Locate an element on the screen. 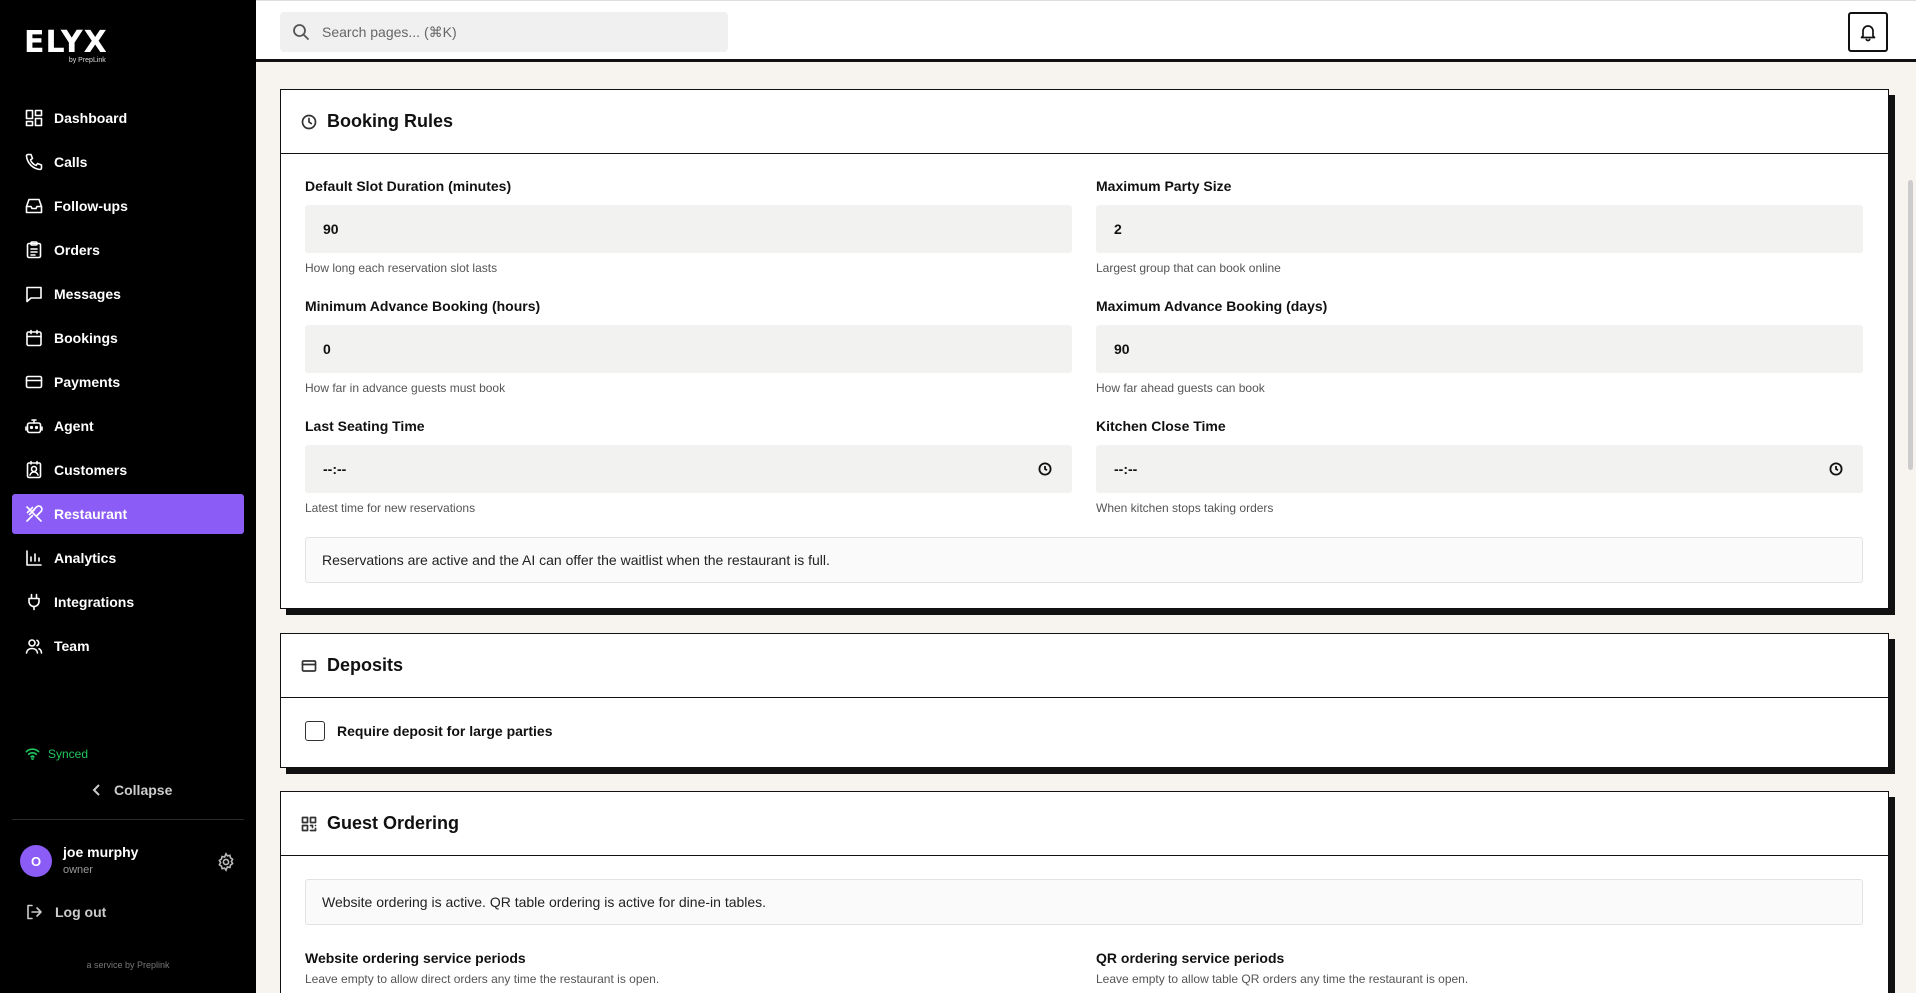  contact-icon is located at coordinates (34, 470).